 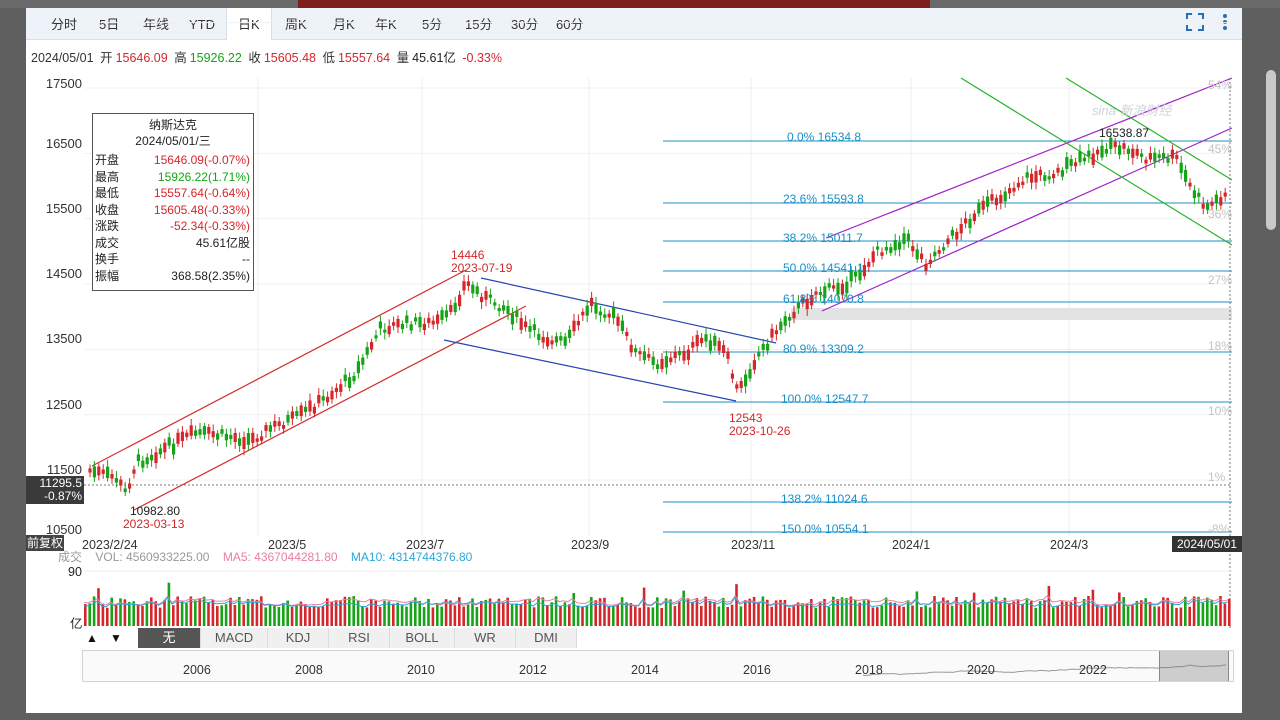 I want to click on navigator-selection, so click(x=1194, y=666).